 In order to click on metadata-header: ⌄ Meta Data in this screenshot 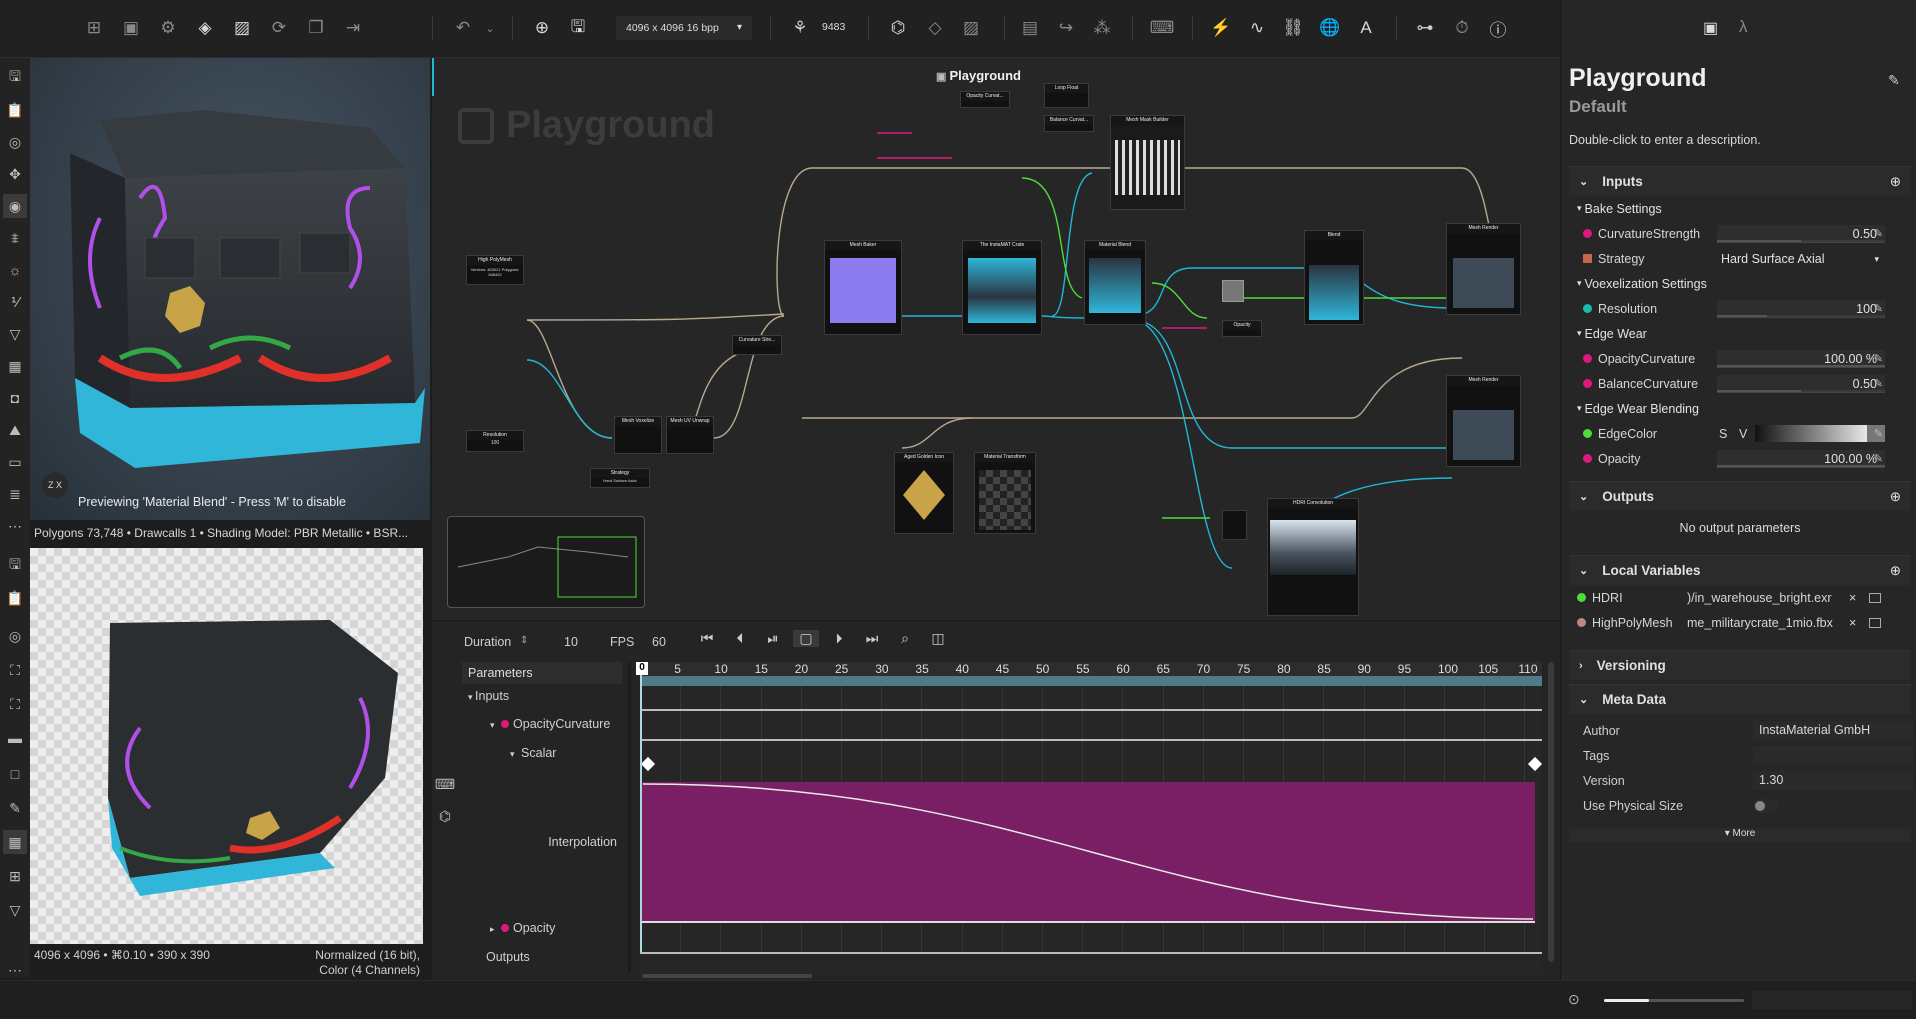, I will do `click(1740, 699)`.